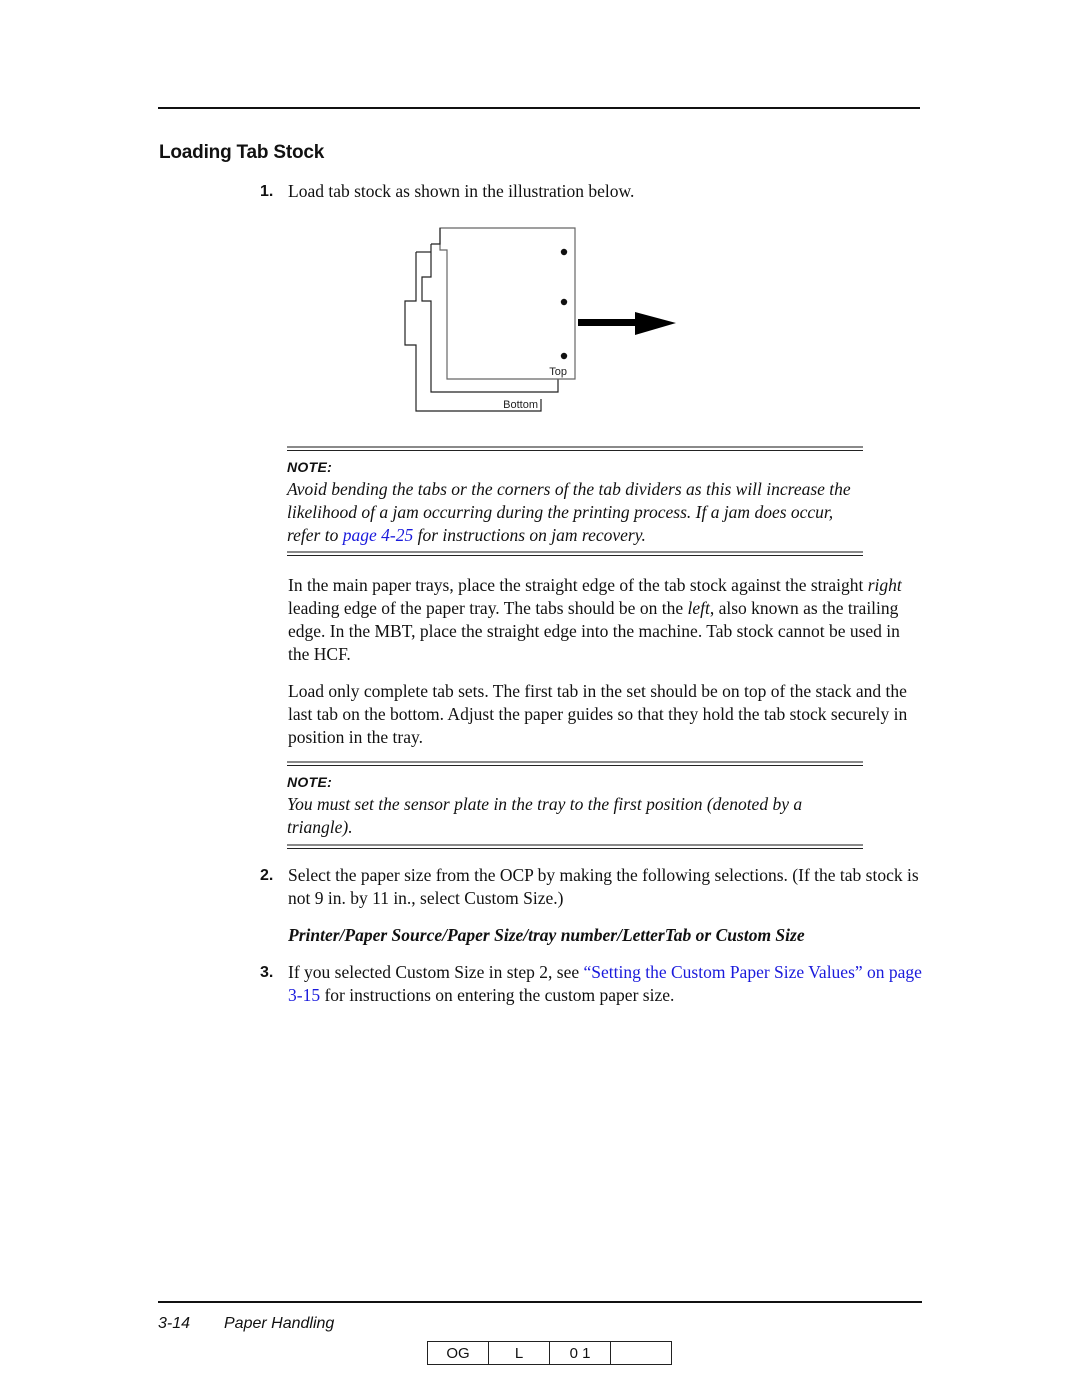 Image resolution: width=1080 pixels, height=1397 pixels. What do you see at coordinates (627, 323) in the screenshot?
I see `arrow-right-icon` at bounding box center [627, 323].